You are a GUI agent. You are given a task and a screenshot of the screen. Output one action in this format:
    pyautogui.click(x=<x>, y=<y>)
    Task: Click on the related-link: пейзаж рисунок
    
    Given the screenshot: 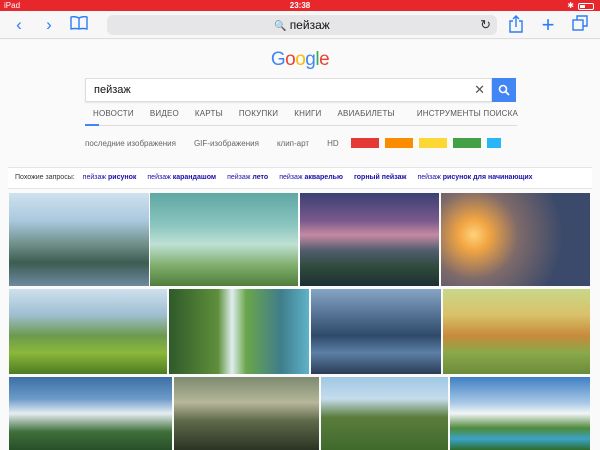 What is the action you would take?
    pyautogui.click(x=110, y=178)
    